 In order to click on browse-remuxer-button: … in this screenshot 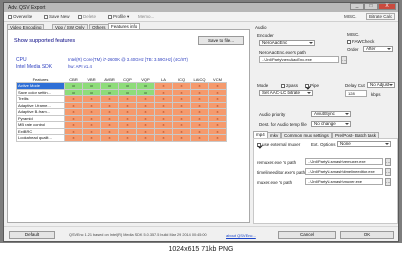, I will do `click(388, 162)`.